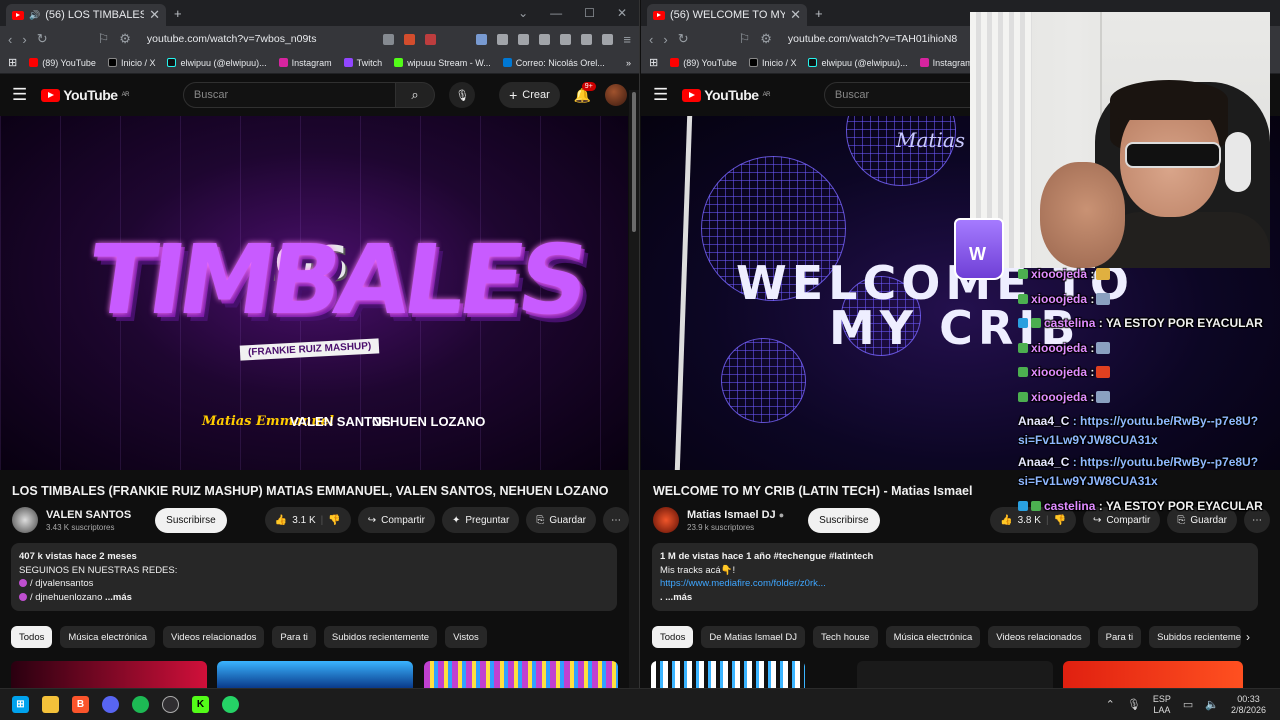 The image size is (1280, 720). What do you see at coordinates (1188, 704) in the screenshot?
I see `network-icon: ▭` at bounding box center [1188, 704].